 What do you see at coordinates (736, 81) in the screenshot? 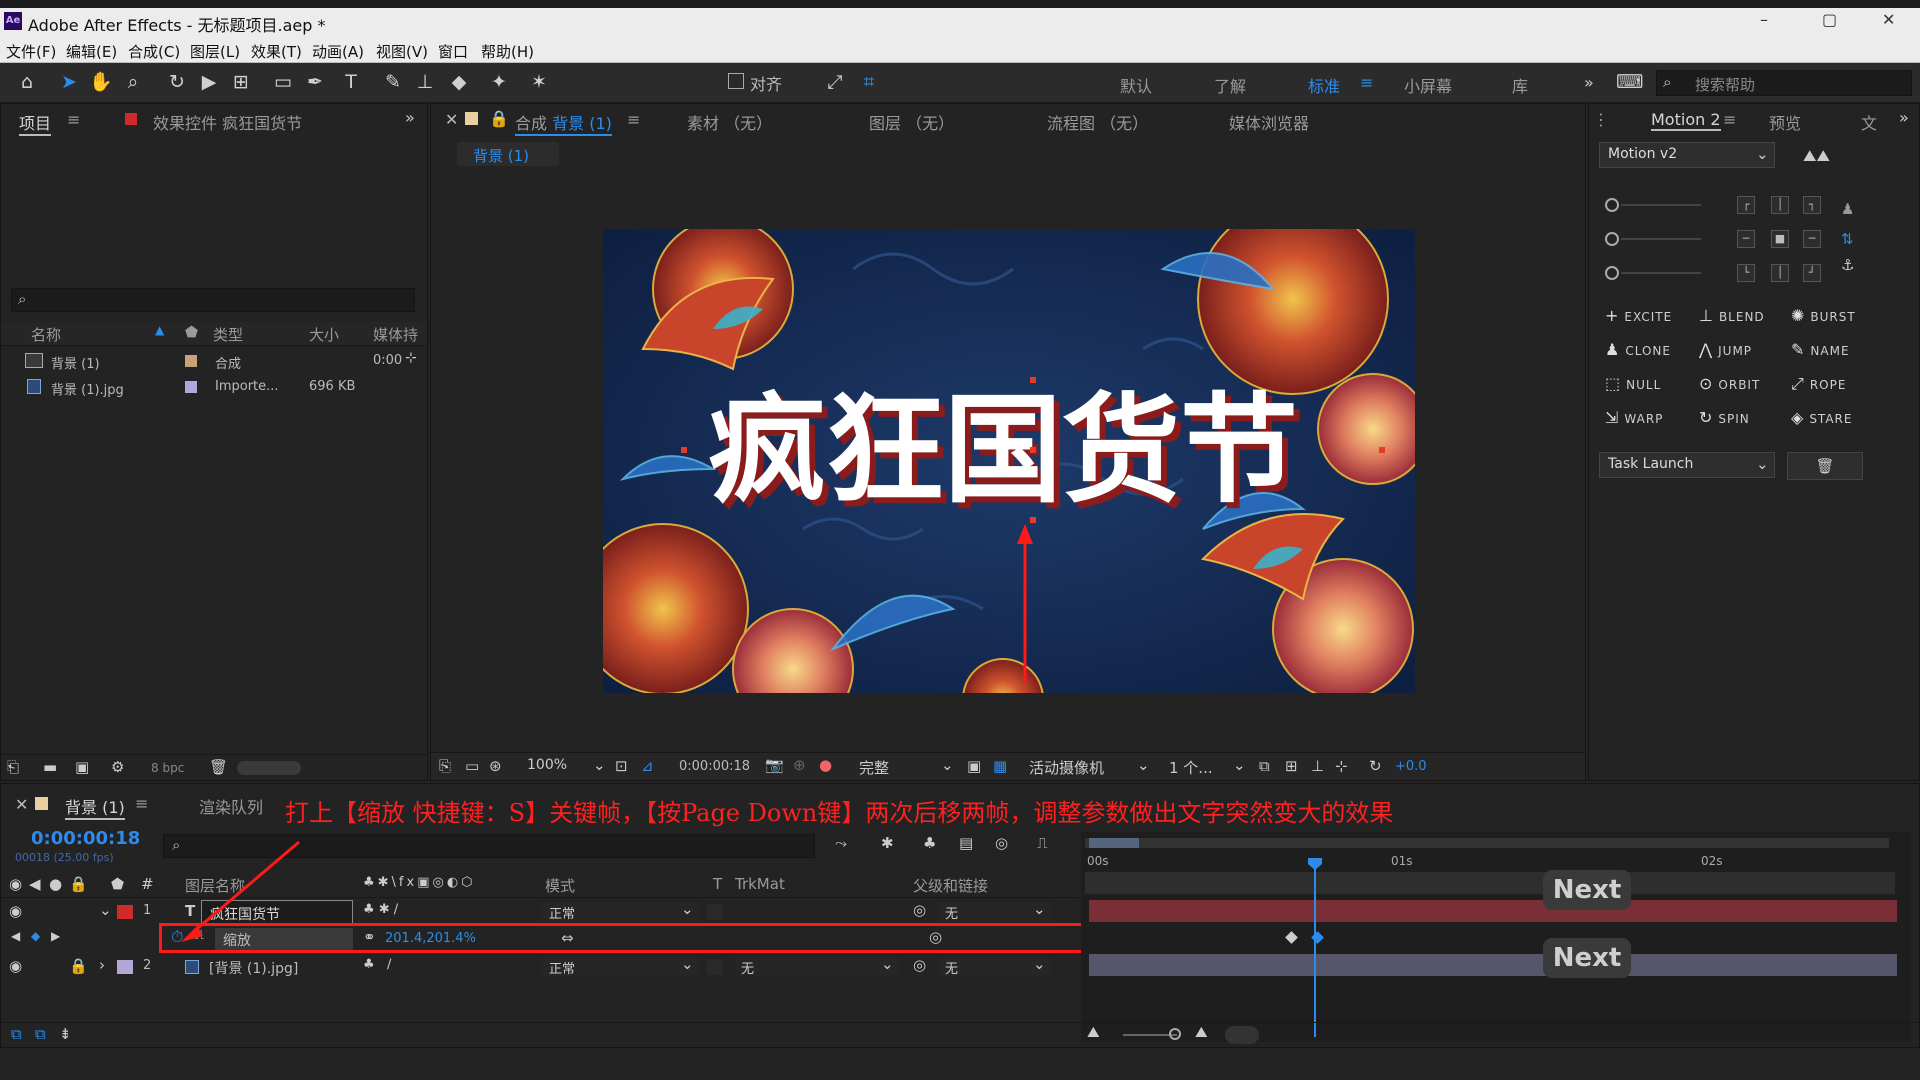
I see `align-checkbox` at bounding box center [736, 81].